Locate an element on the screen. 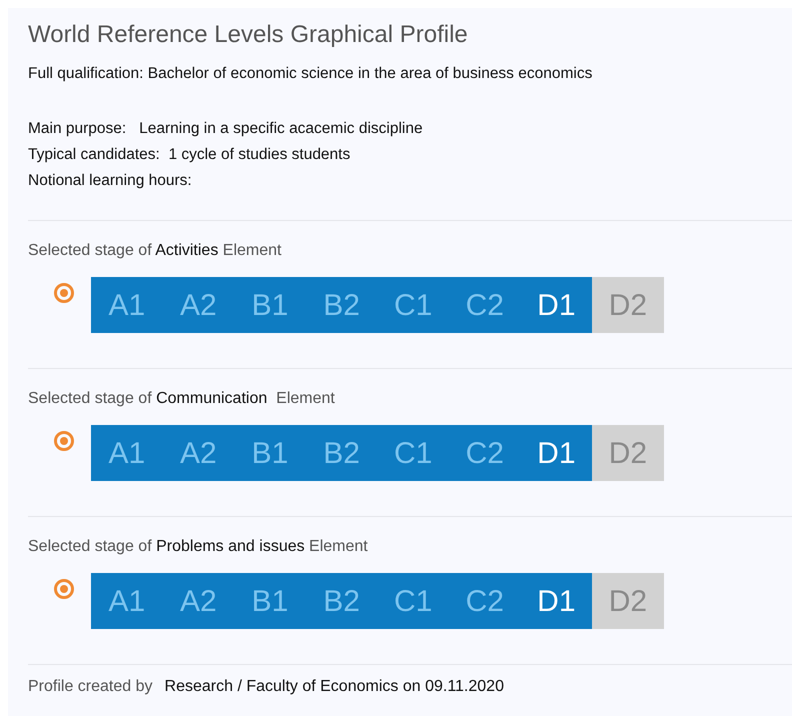 Image resolution: width=792 pixels, height=716 pixels. element-label: Selected stage of Activities Element is located at coordinates (155, 251).